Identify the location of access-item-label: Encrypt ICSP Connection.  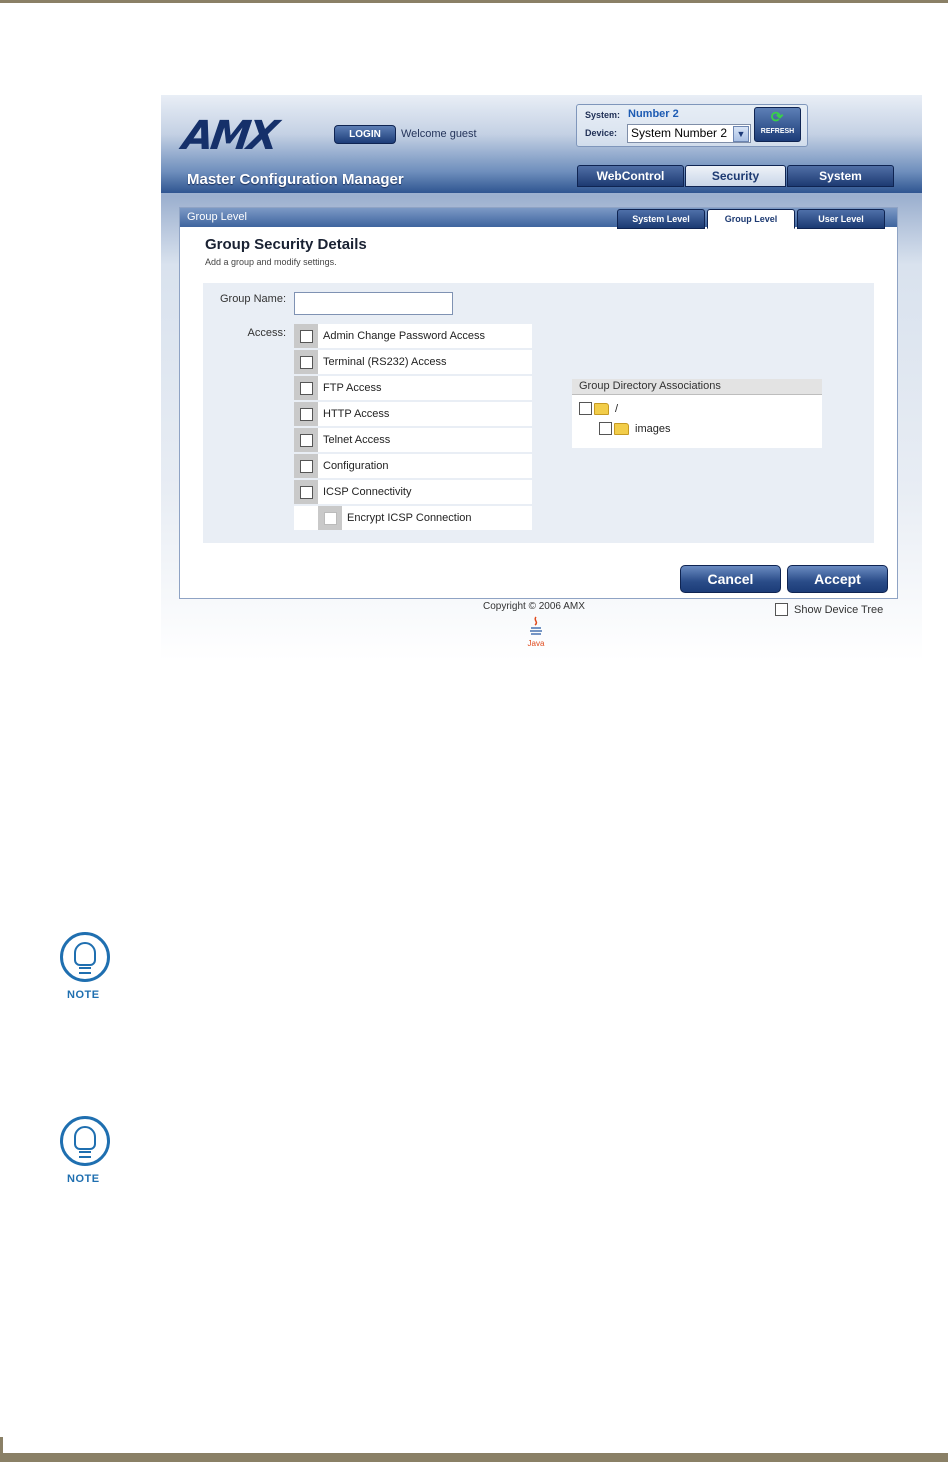
(409, 518).